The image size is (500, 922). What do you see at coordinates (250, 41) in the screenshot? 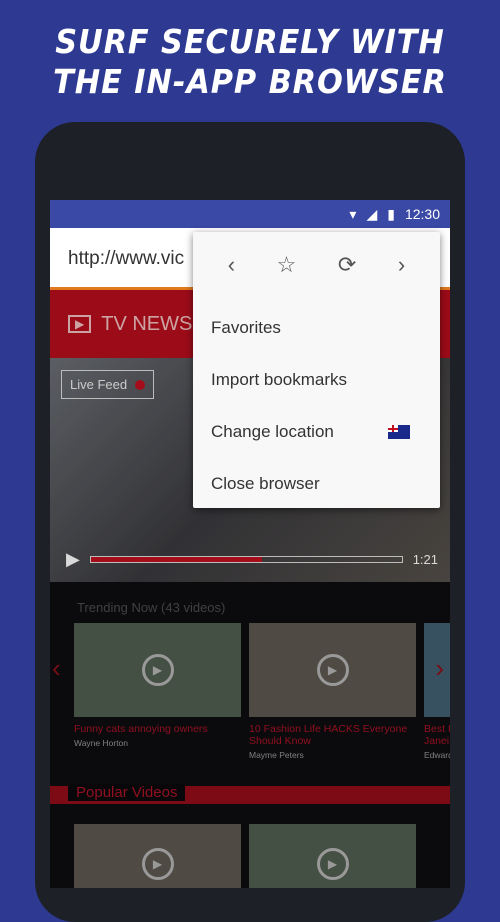
I see `headline-line-1: SURF SECURELY WITH` at bounding box center [250, 41].